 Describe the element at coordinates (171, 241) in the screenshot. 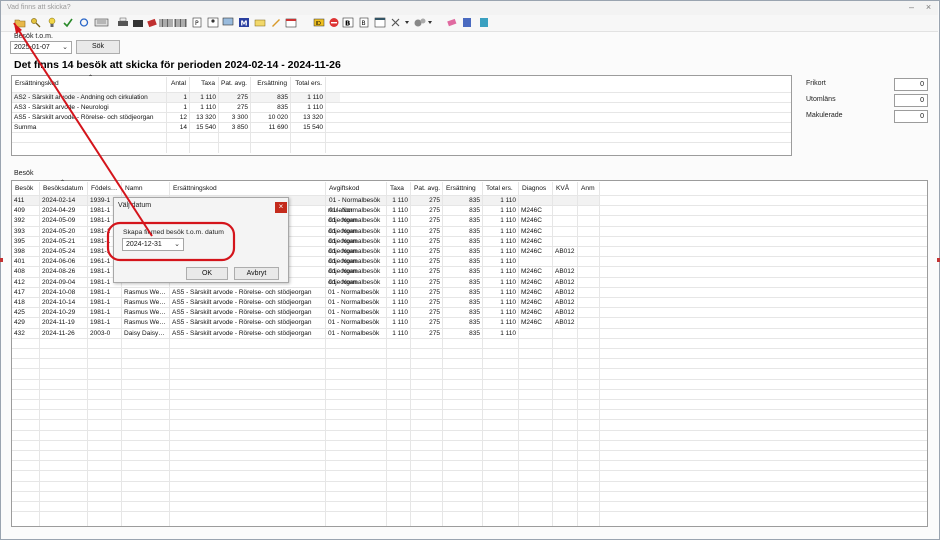

I see `annotation-highlight` at that location.